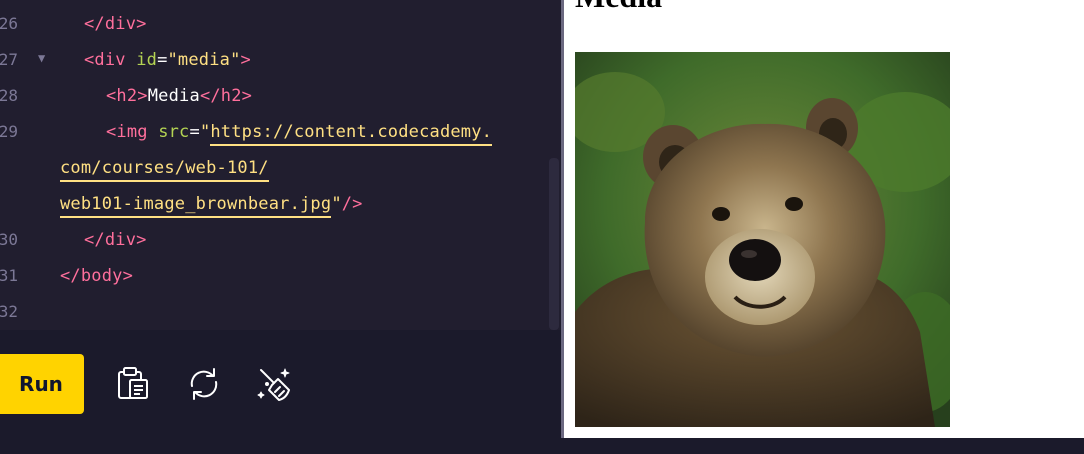  What do you see at coordinates (110, 60) in the screenshot?
I see `token-tag: <div` at bounding box center [110, 60].